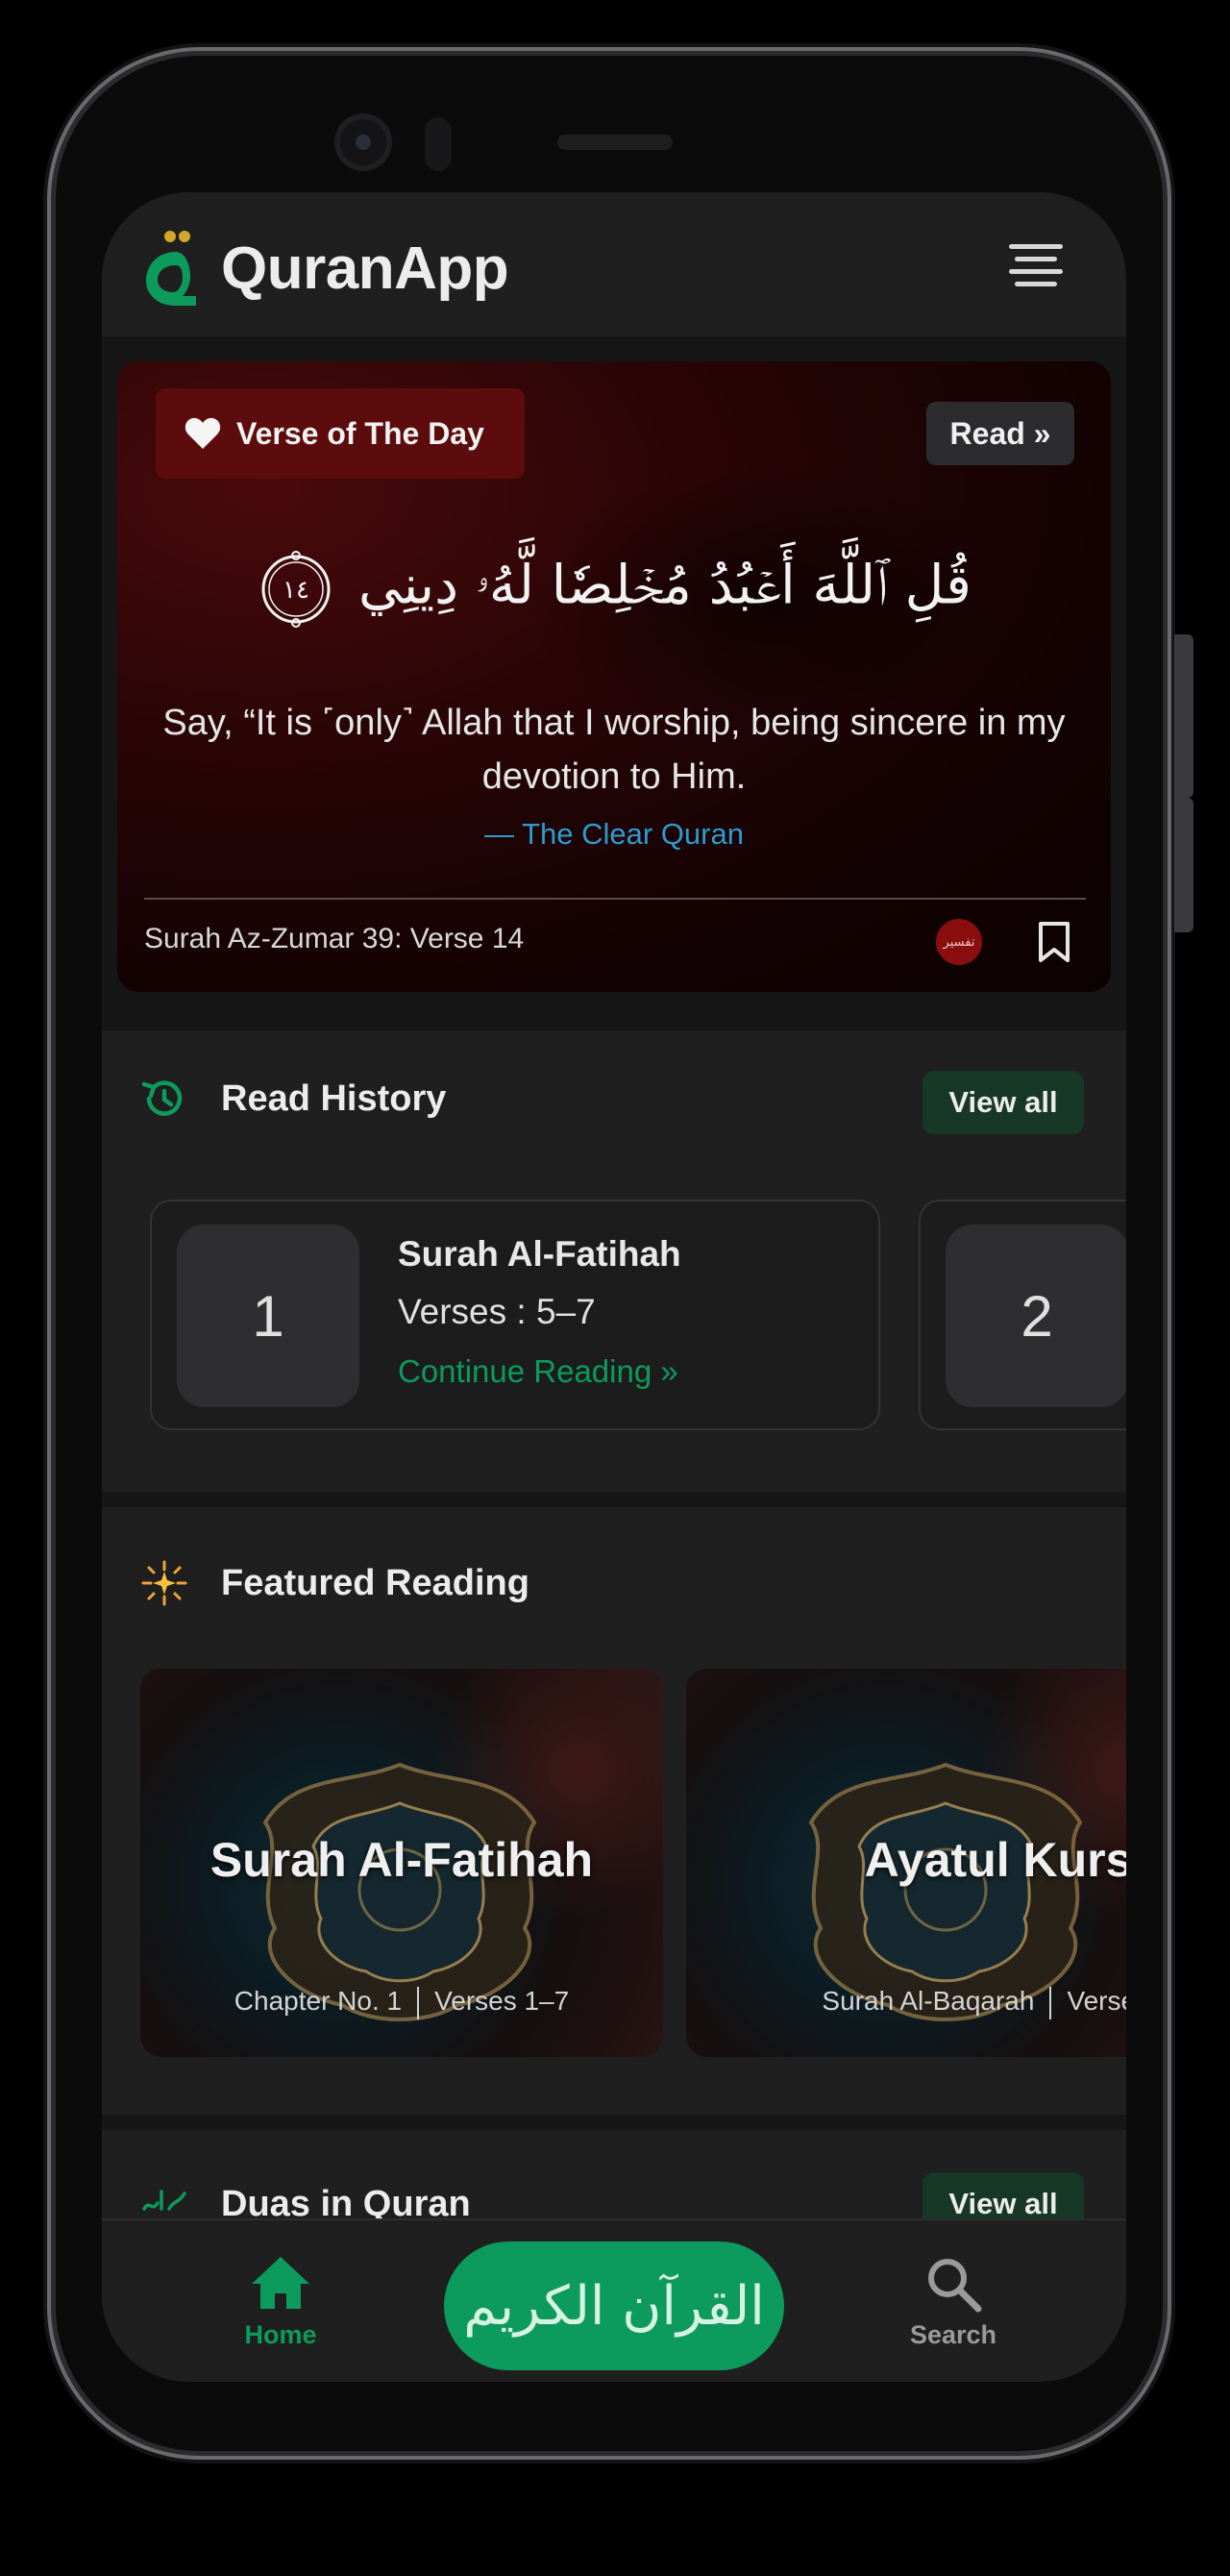 Image resolution: width=1230 pixels, height=2576 pixels. Describe the element at coordinates (953, 2334) in the screenshot. I see `nav-search-label: Search` at that location.